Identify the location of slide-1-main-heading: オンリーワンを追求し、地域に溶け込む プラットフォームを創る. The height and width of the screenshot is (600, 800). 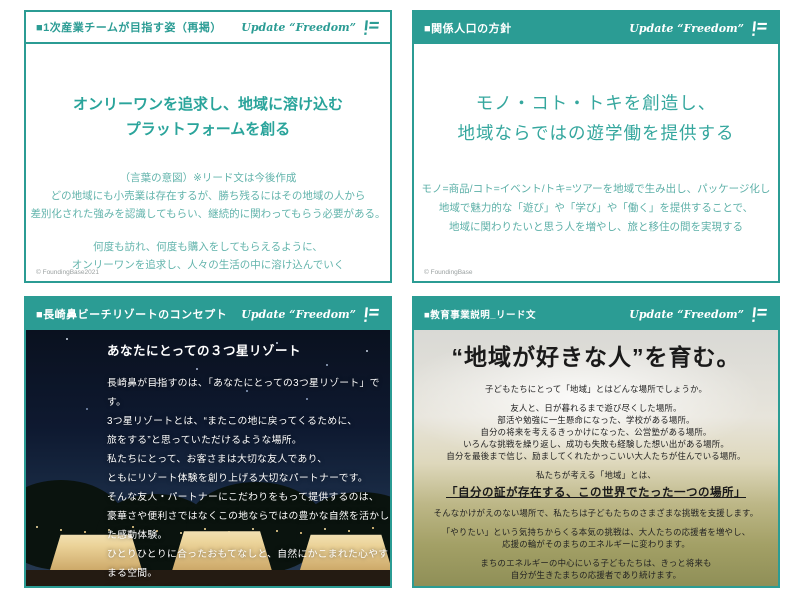
(207, 117).